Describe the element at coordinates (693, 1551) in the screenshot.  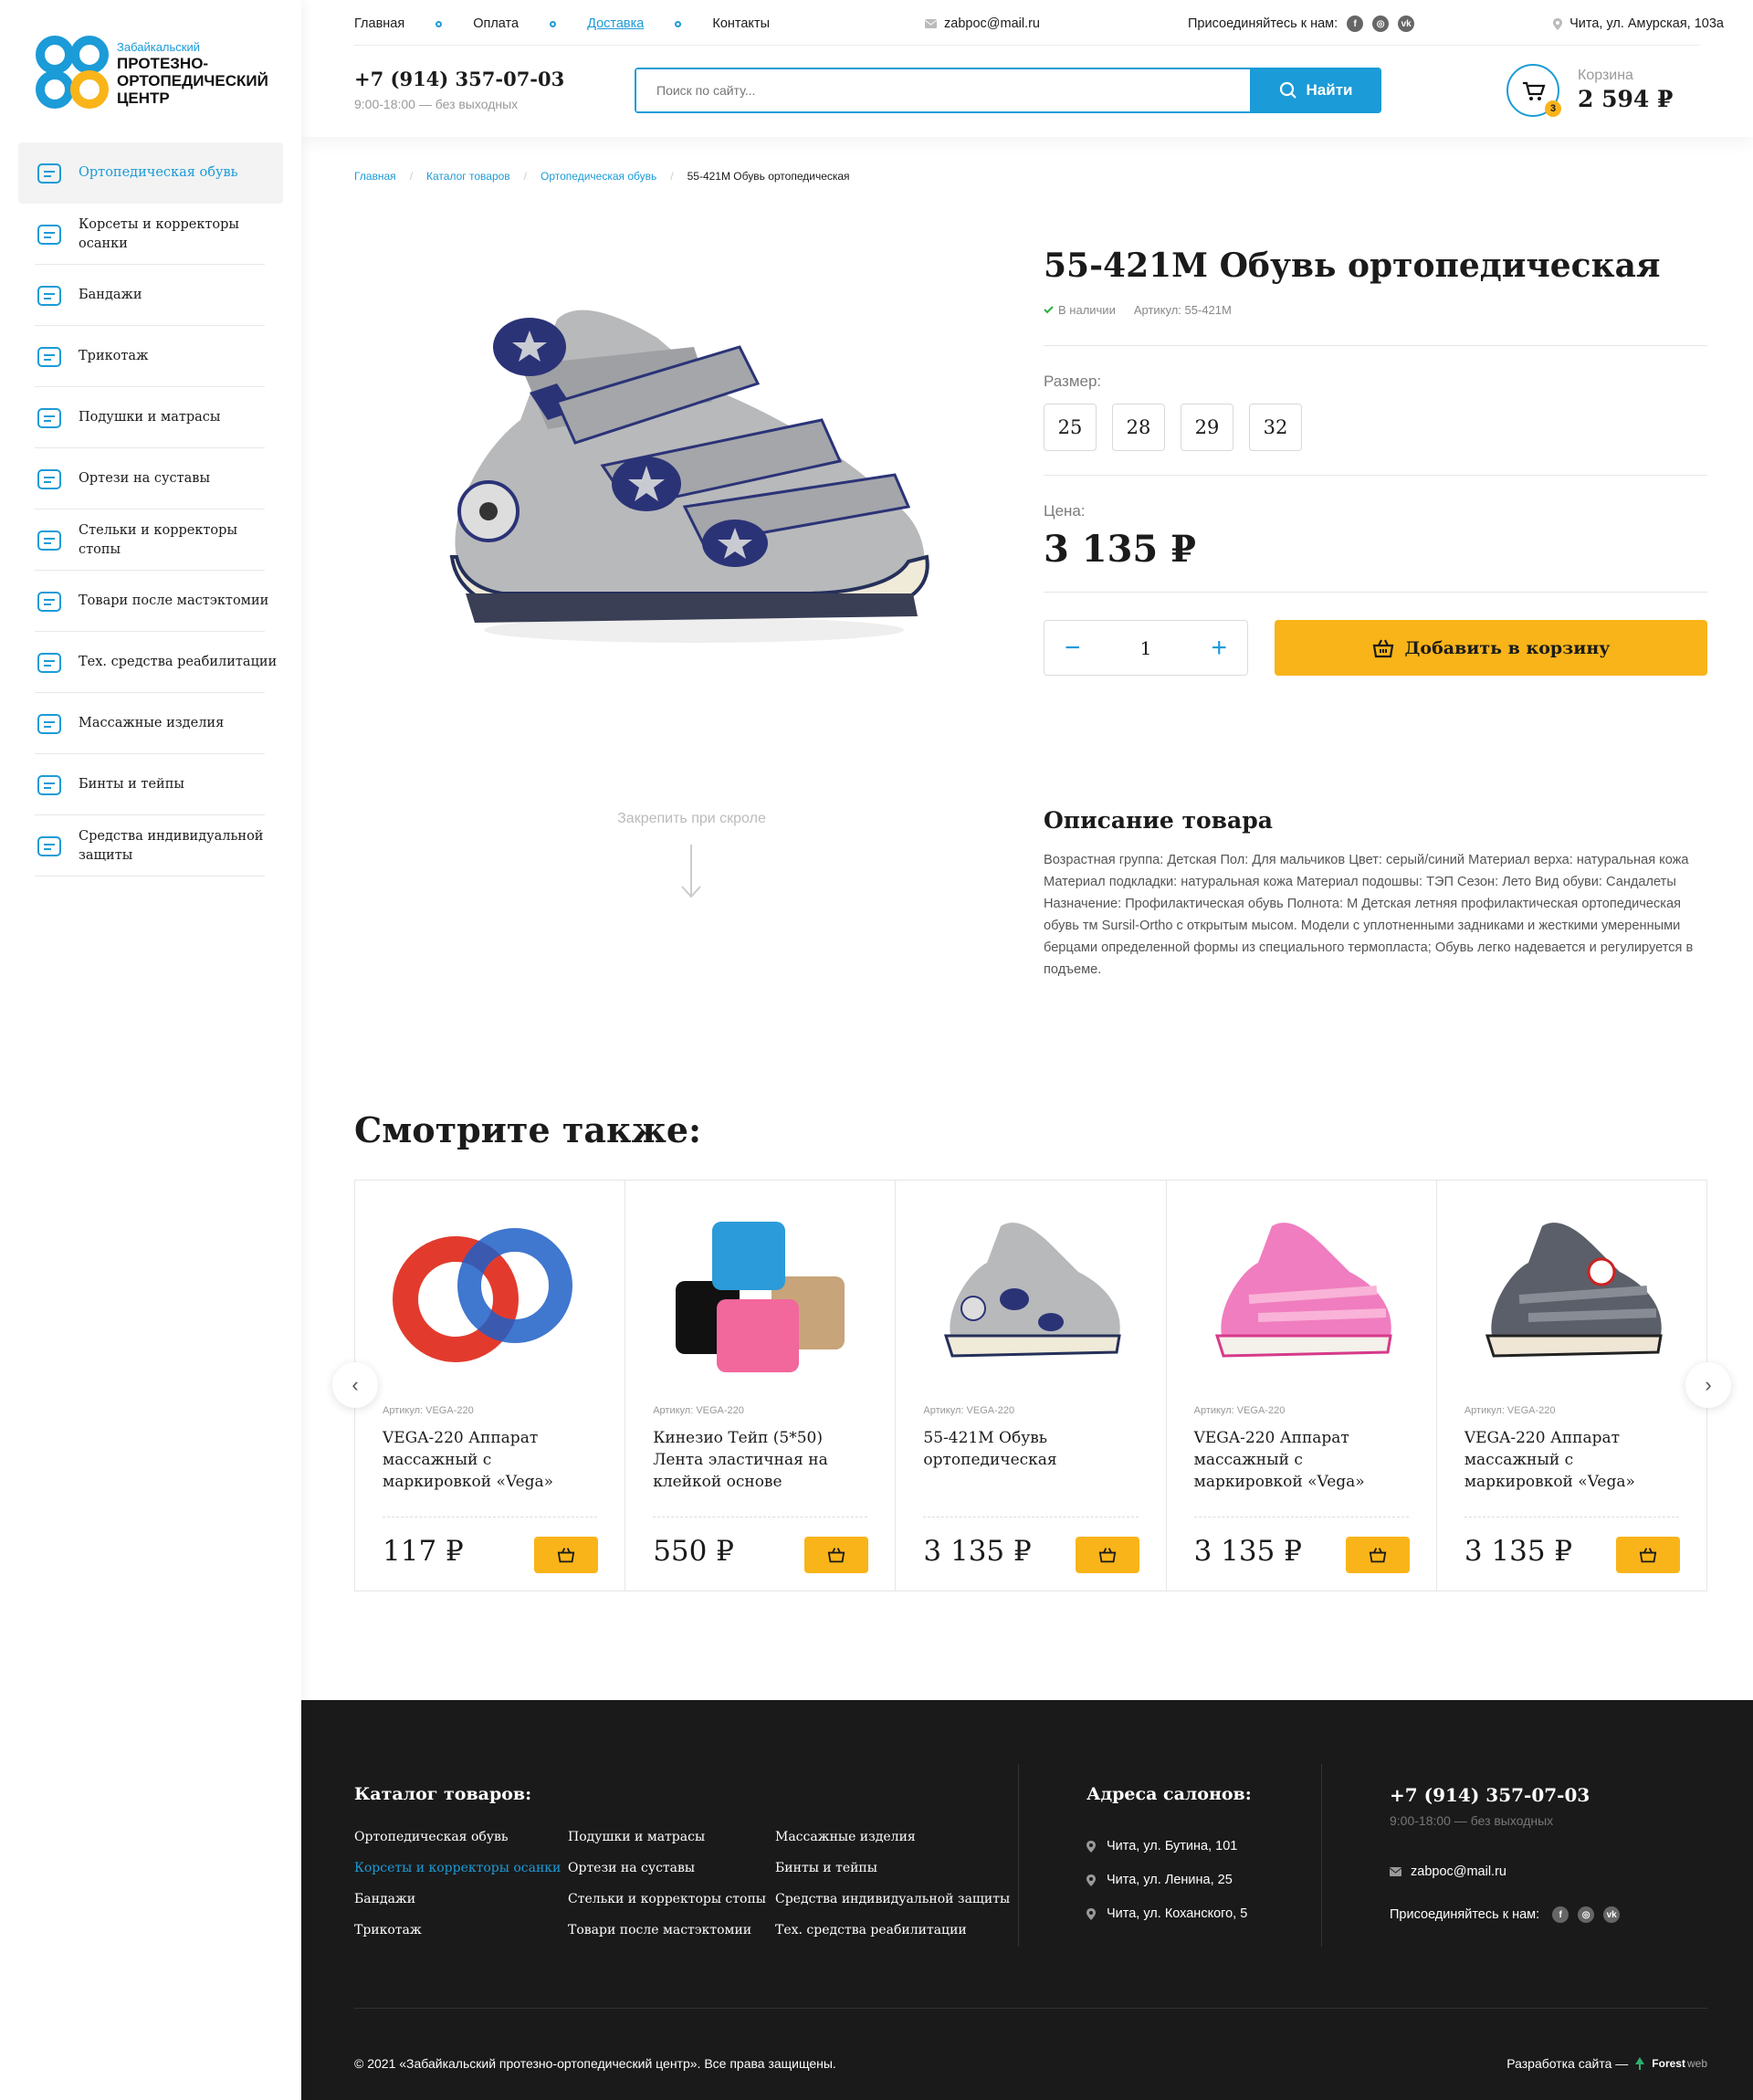
I see `card-price: 550 ₽` at that location.